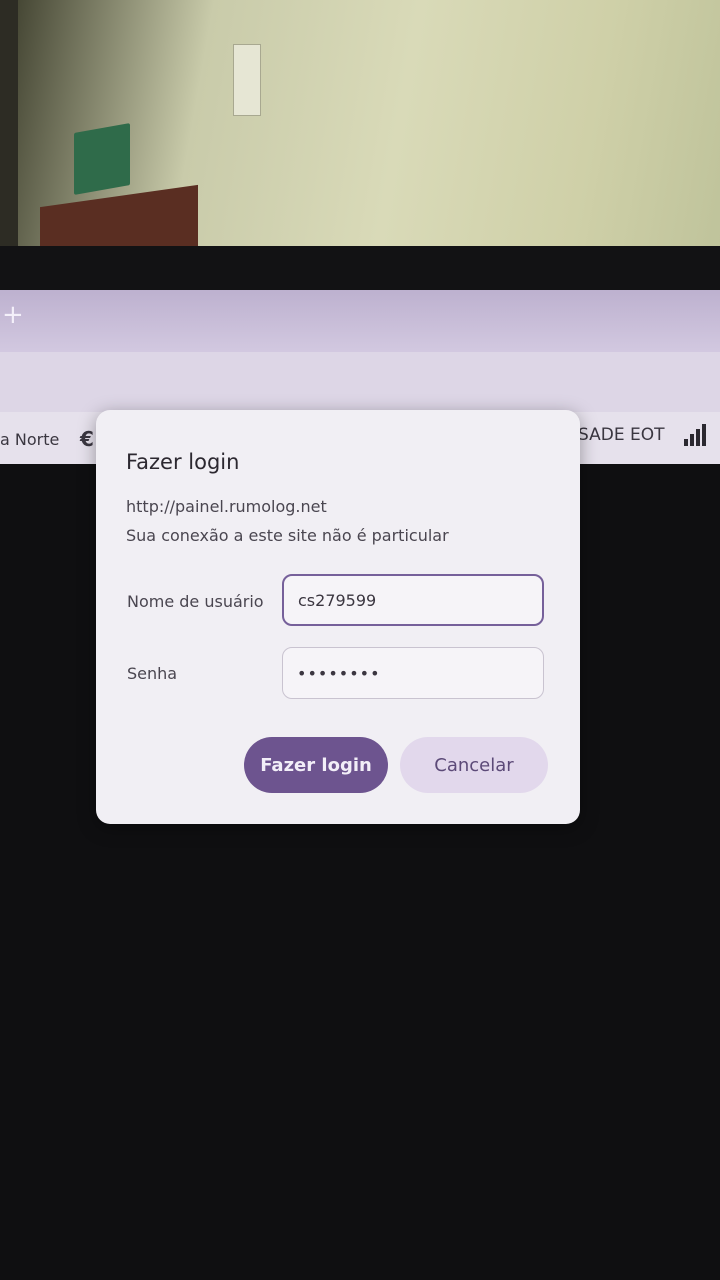 This screenshot has width=720, height=1280. I want to click on photo-wall-plaque, so click(247, 80).